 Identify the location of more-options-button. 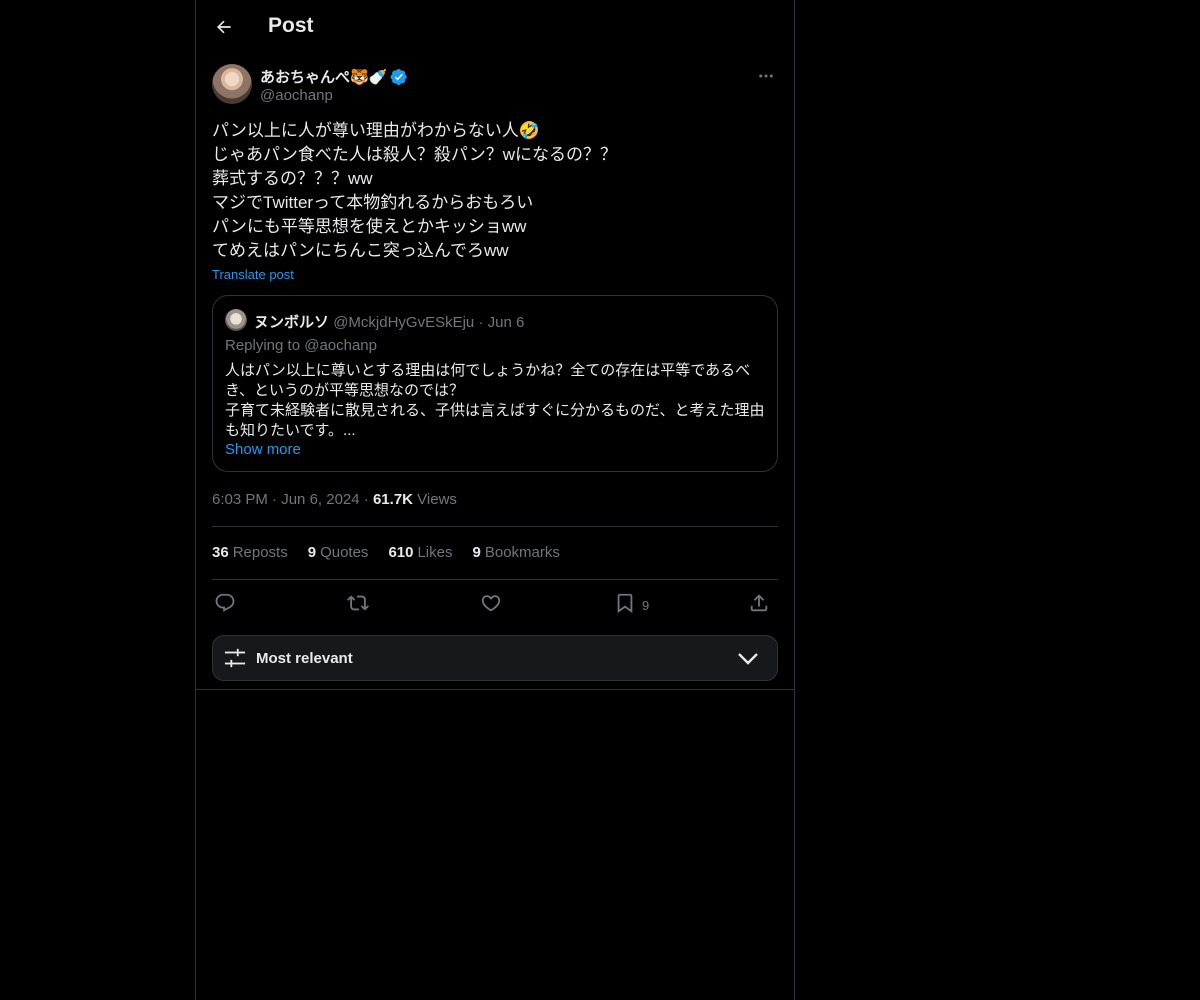
(766, 76).